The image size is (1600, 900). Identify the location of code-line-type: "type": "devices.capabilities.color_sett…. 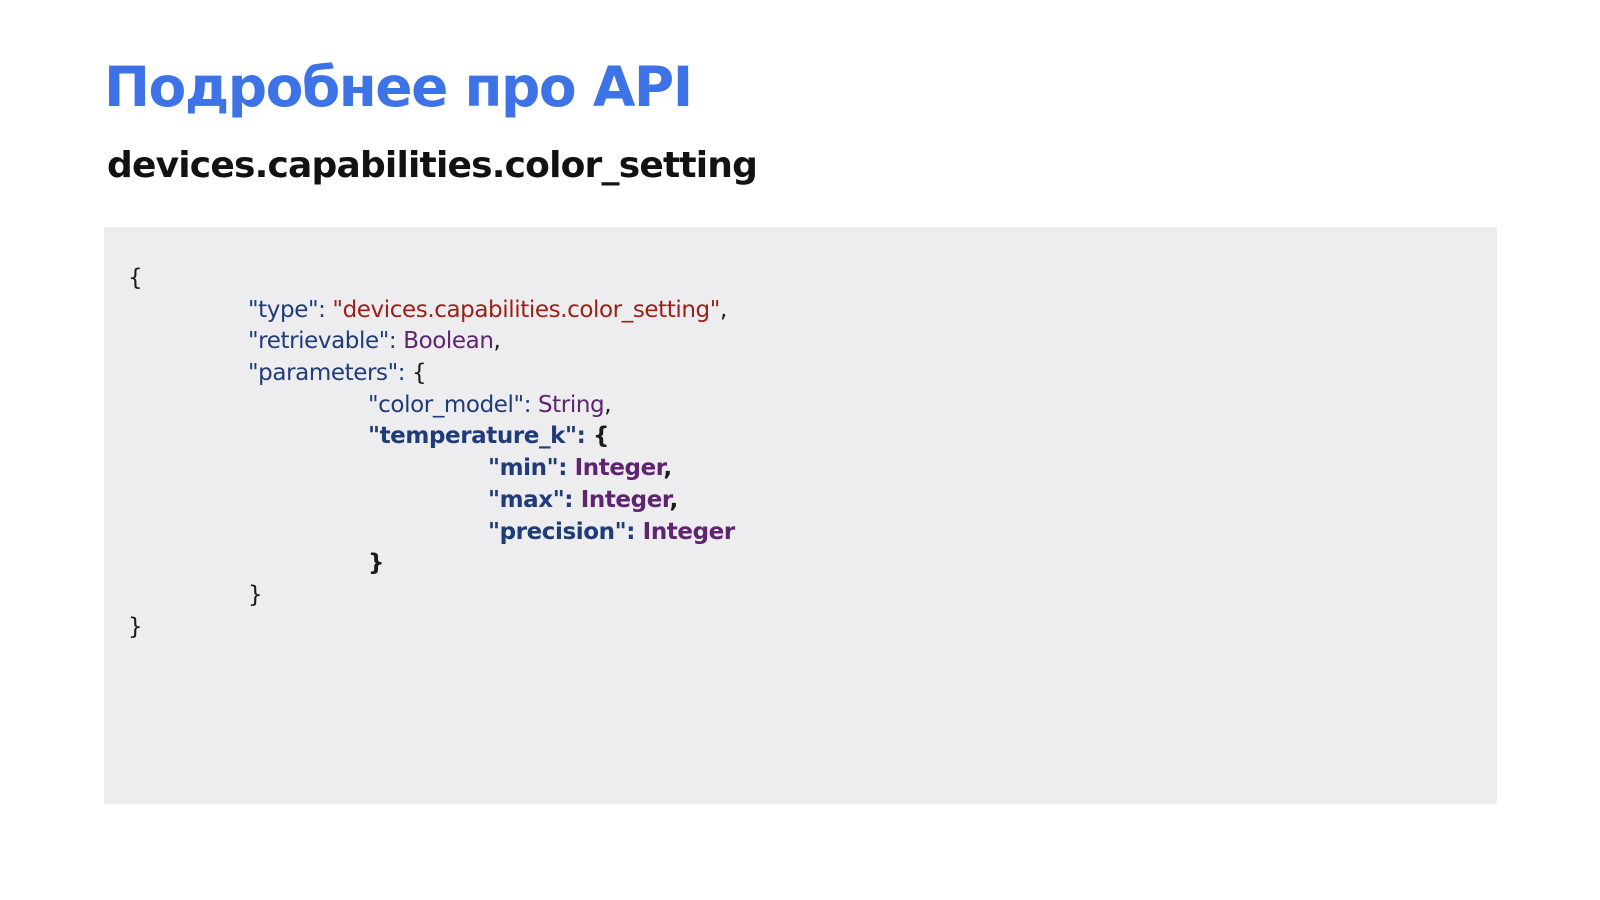
(431, 311).